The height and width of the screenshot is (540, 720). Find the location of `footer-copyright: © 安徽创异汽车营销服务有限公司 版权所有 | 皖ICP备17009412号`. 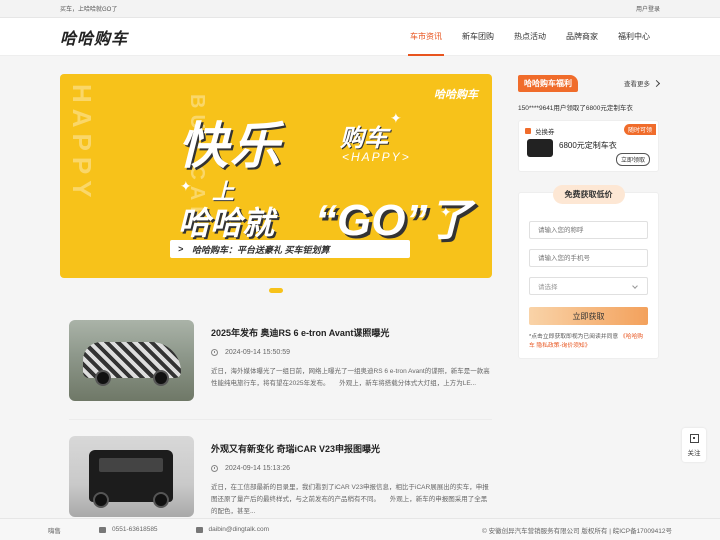

footer-copyright: © 安徽创异汽车营销服务有限公司 版权所有 | 皖ICP备17009412号 is located at coordinates (577, 531).